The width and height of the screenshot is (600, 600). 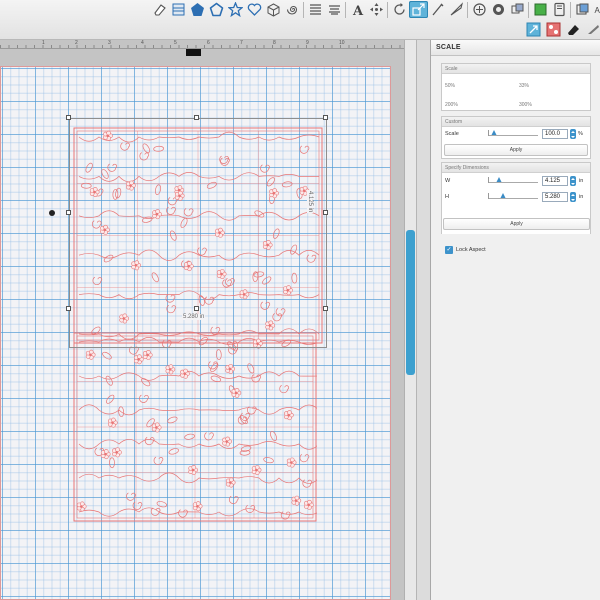 What do you see at coordinates (193, 52) in the screenshot?
I see `scroll-position-marker` at bounding box center [193, 52].